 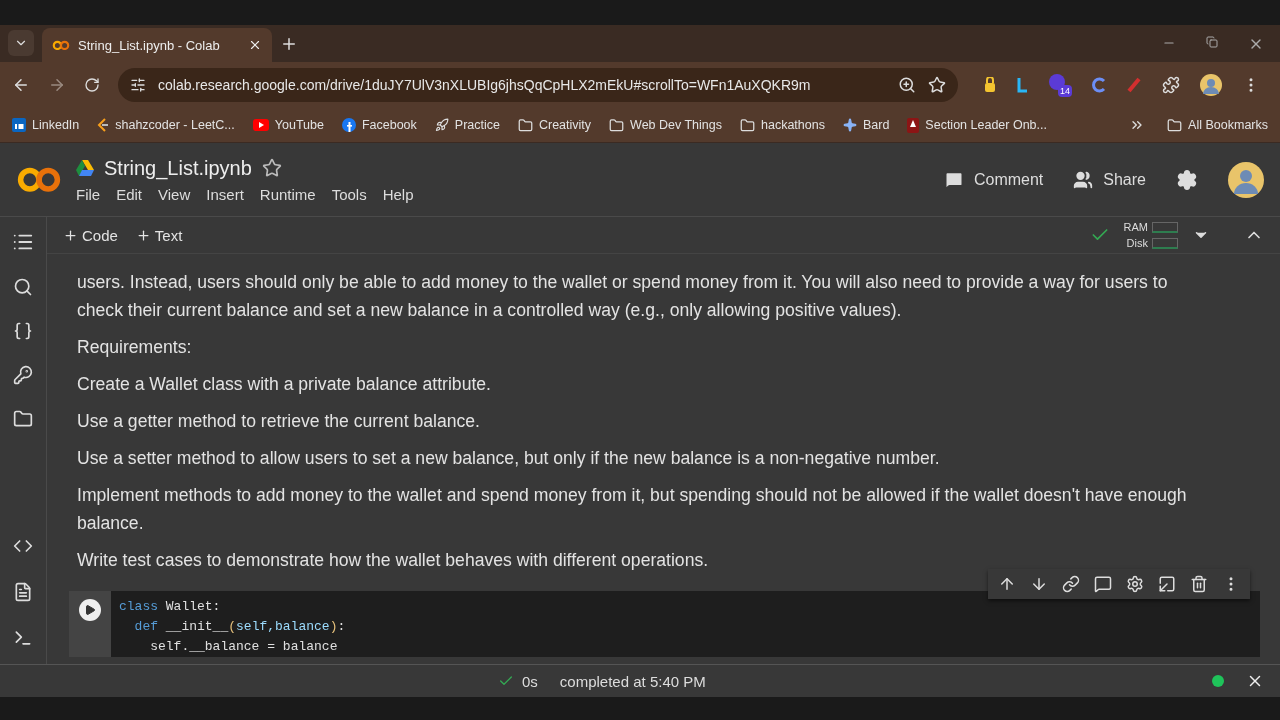 What do you see at coordinates (1217, 125) in the screenshot?
I see `all-bookmarks: All Bookmarks` at bounding box center [1217, 125].